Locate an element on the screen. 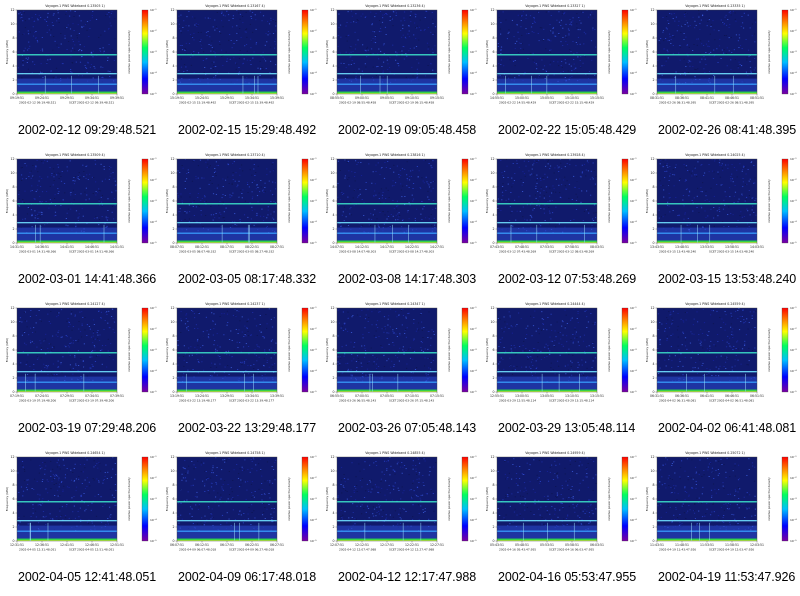 This screenshot has height=596, width=800. y-tick-label: 4 is located at coordinates (653, 513).